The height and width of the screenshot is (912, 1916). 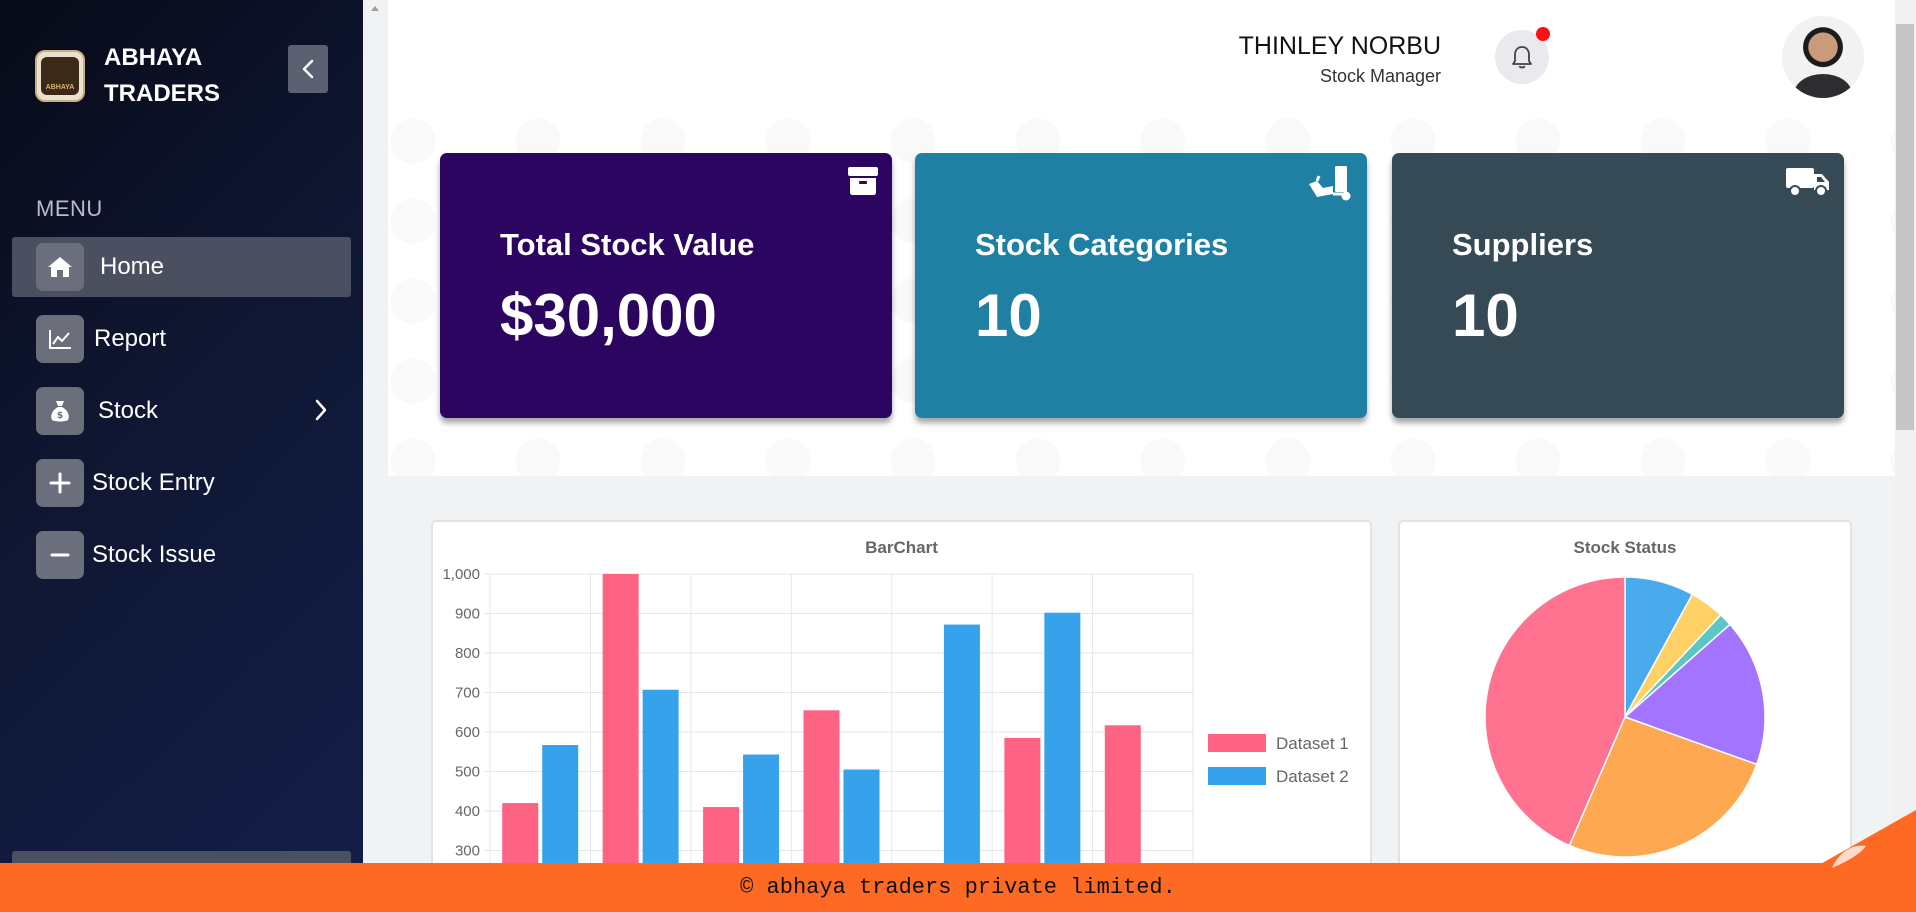 I want to click on pie-chart-panel: Stock Status, so click(x=1625, y=700).